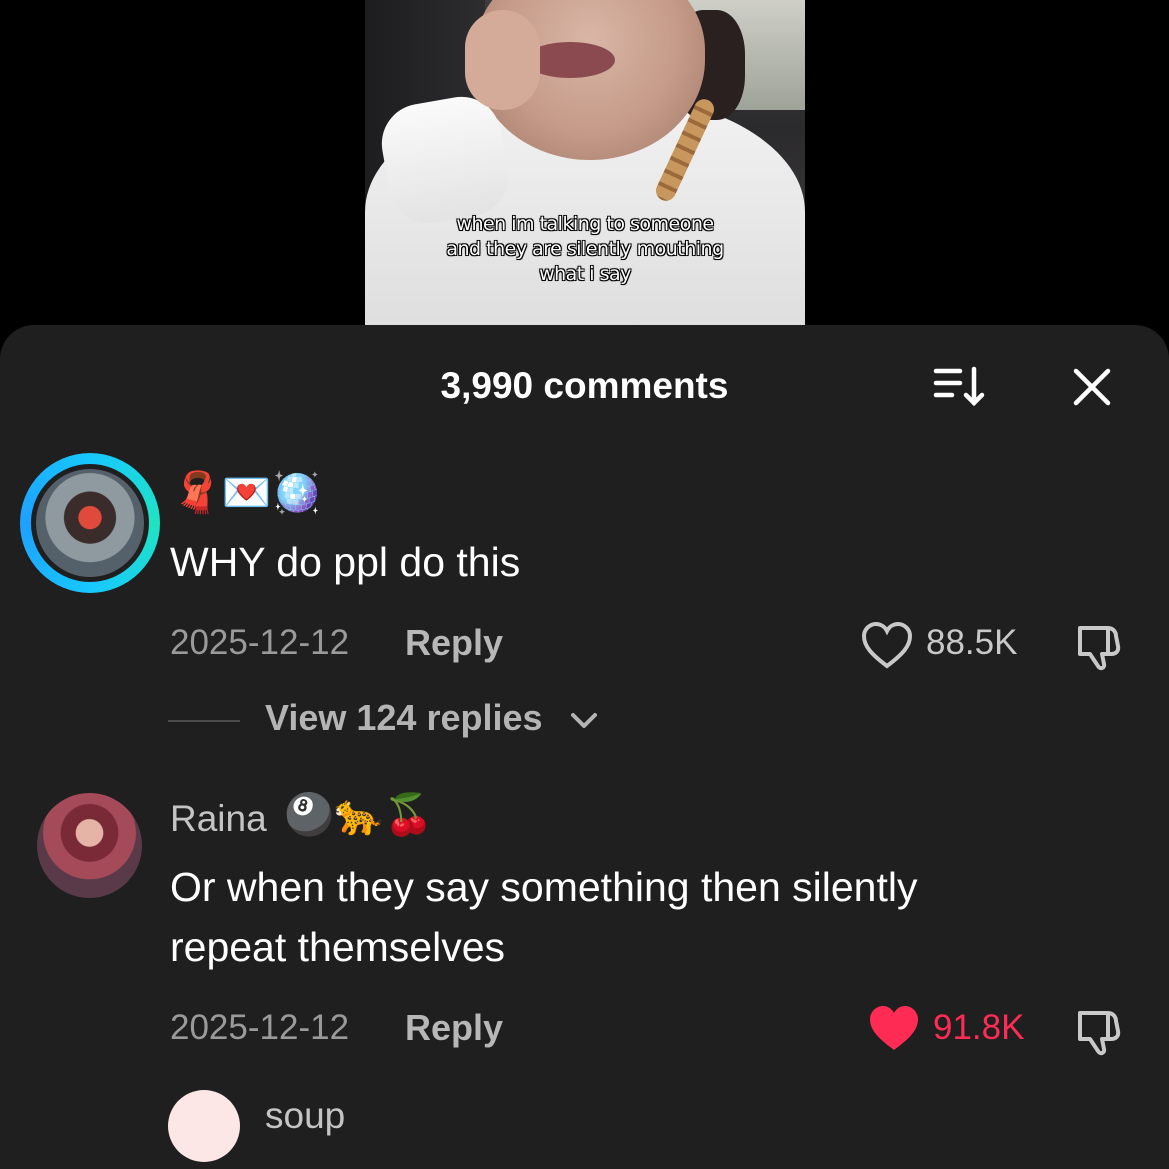  What do you see at coordinates (894, 1029) in the screenshot?
I see `heart-filled-icon` at bounding box center [894, 1029].